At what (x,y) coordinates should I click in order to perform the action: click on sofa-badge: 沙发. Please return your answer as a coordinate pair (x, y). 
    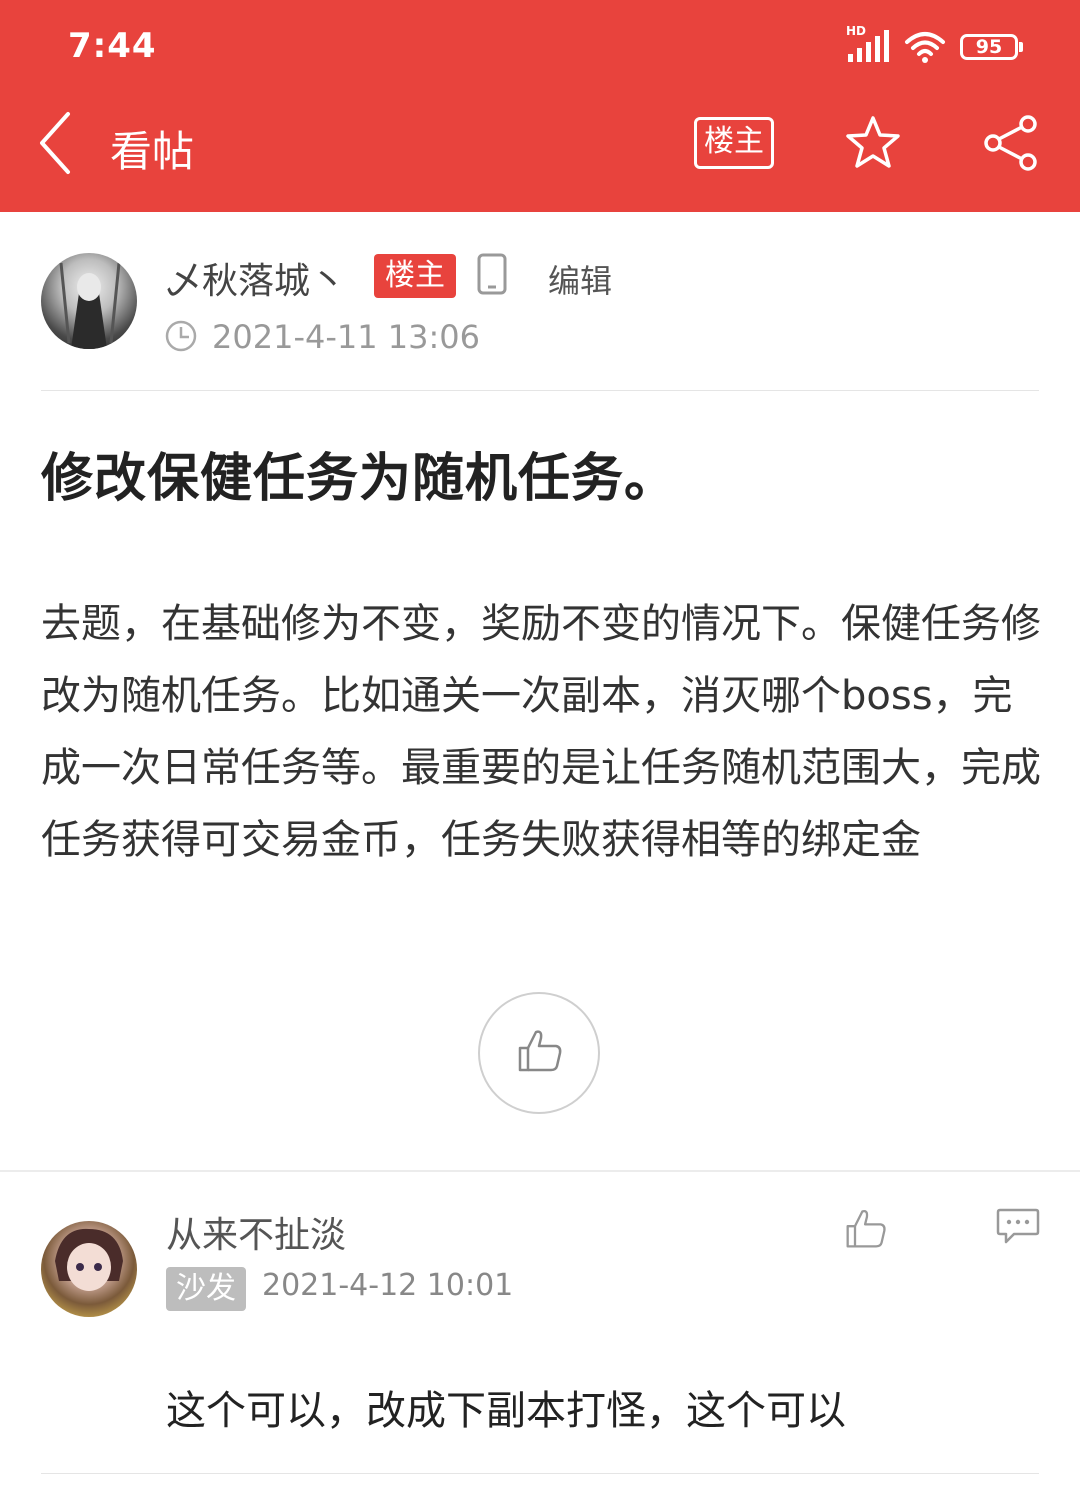
    Looking at the image, I should click on (206, 1289).